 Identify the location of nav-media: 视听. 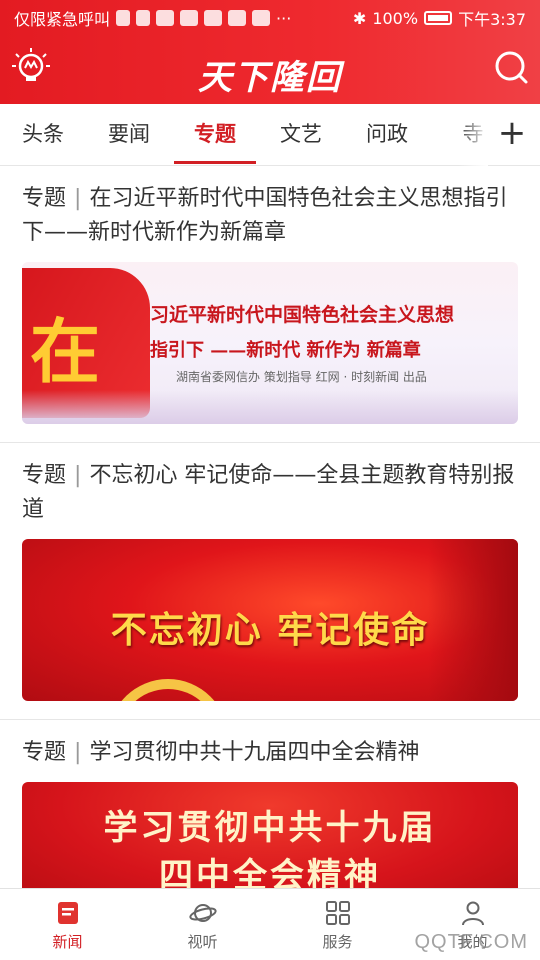
(202, 924).